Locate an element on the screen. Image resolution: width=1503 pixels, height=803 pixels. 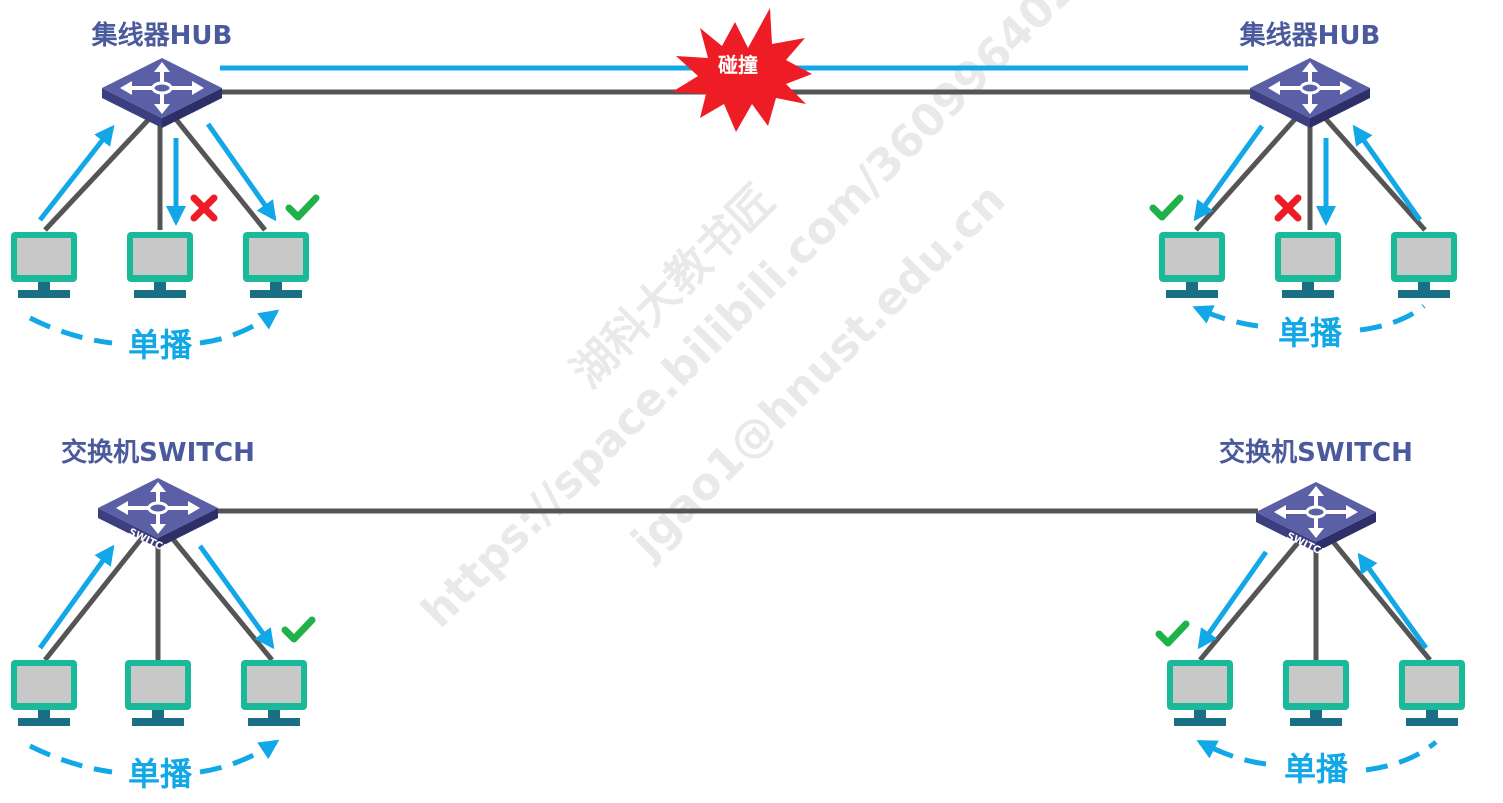
collision-label: 碰撞 is located at coordinates (738, 65).